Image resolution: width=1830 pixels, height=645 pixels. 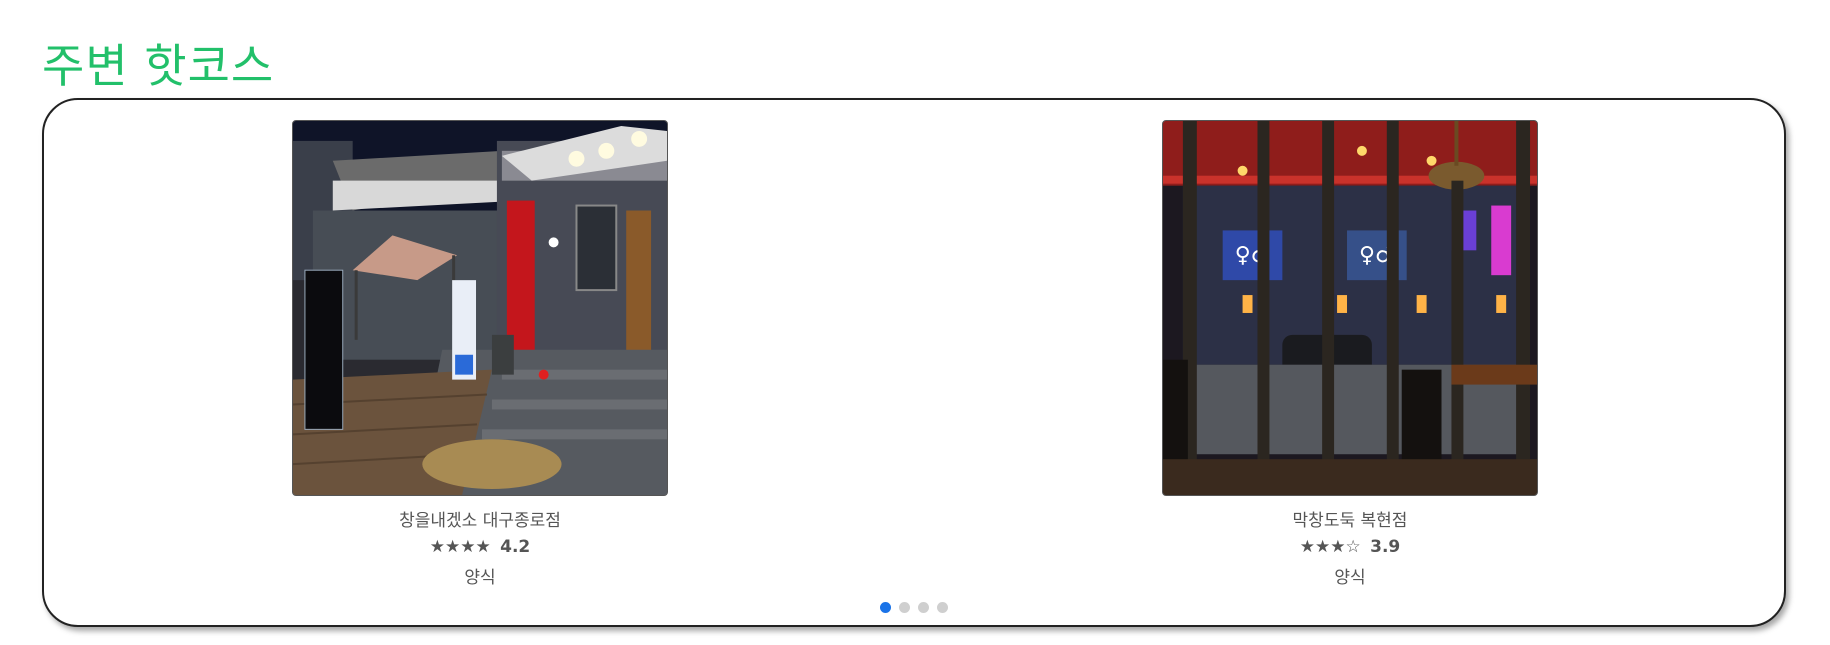 What do you see at coordinates (480, 308) in the screenshot?
I see `restaurant-photo` at bounding box center [480, 308].